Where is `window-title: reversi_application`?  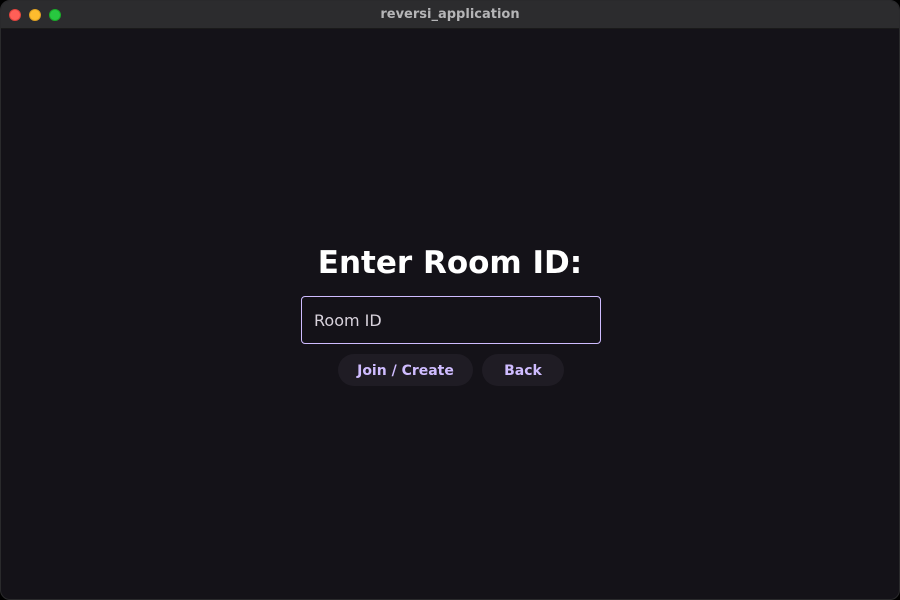 window-title: reversi_application is located at coordinates (450, 14).